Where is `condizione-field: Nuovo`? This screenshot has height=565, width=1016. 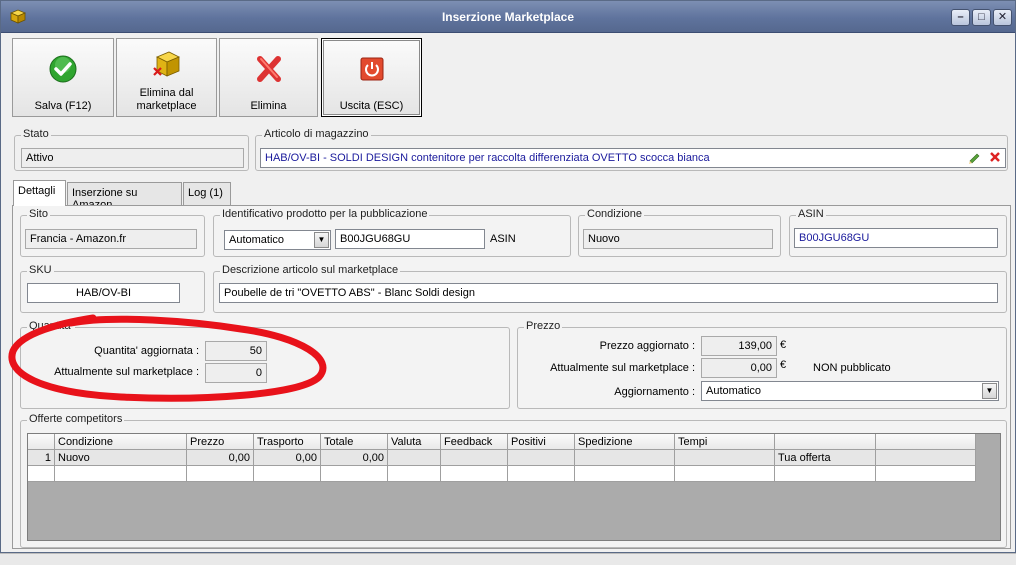
condizione-field: Nuovo is located at coordinates (678, 239).